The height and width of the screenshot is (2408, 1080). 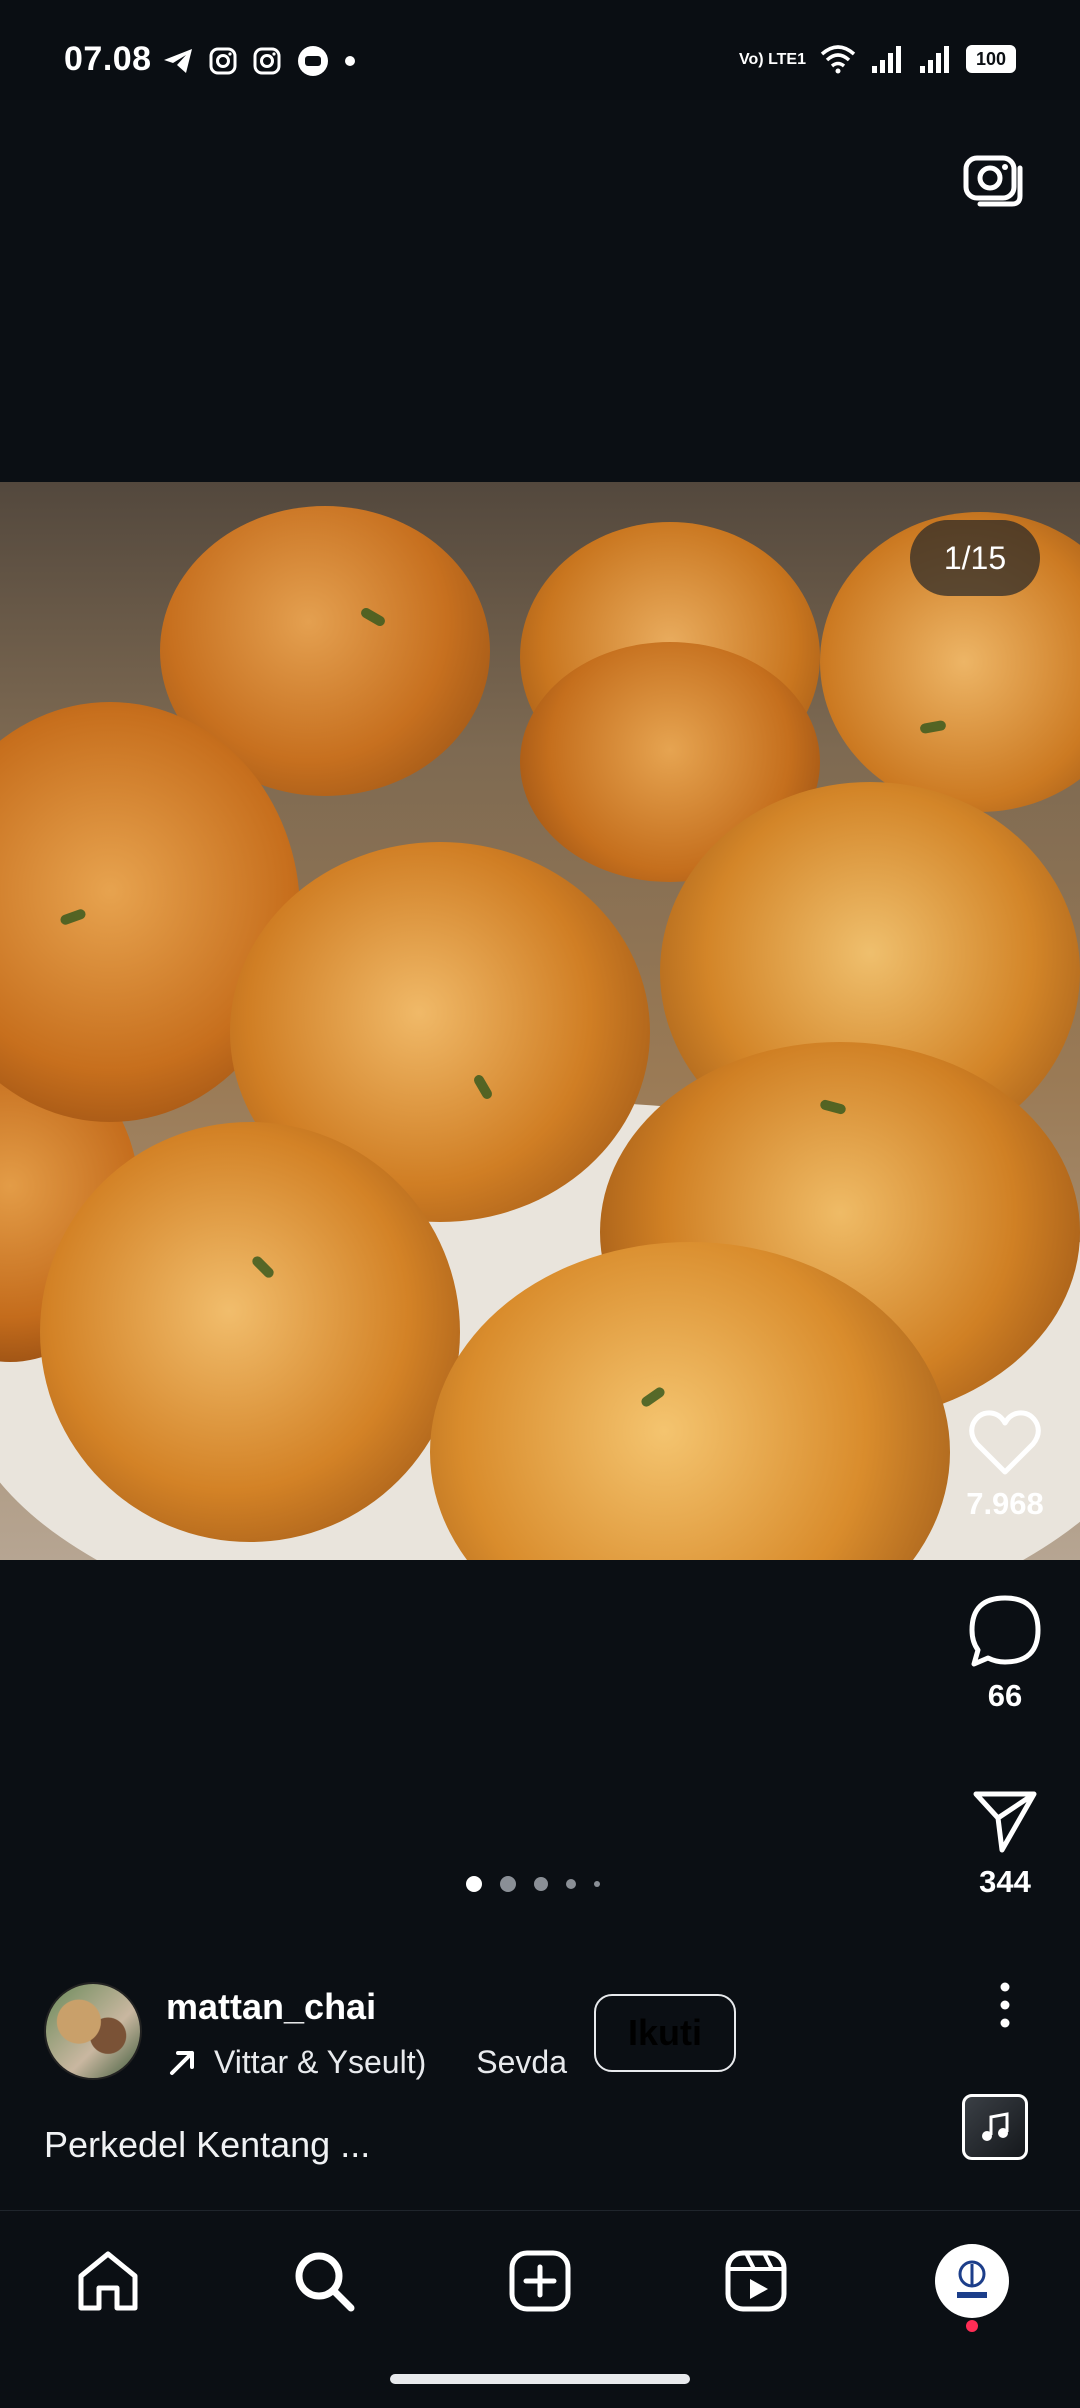 What do you see at coordinates (1005, 1503) in the screenshot?
I see `like-count: 7.968` at bounding box center [1005, 1503].